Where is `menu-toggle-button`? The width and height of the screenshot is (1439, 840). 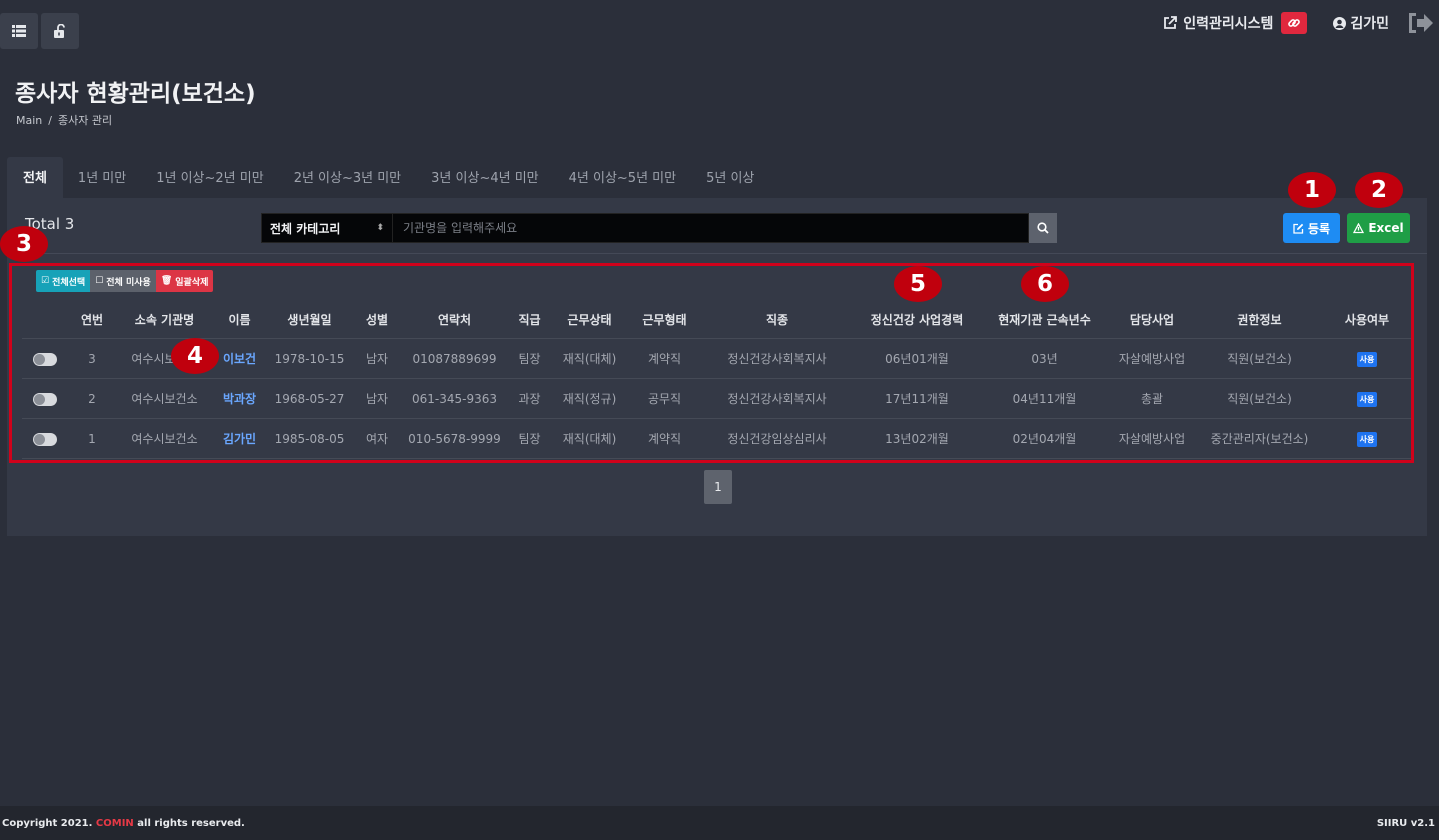
menu-toggle-button is located at coordinates (19, 31).